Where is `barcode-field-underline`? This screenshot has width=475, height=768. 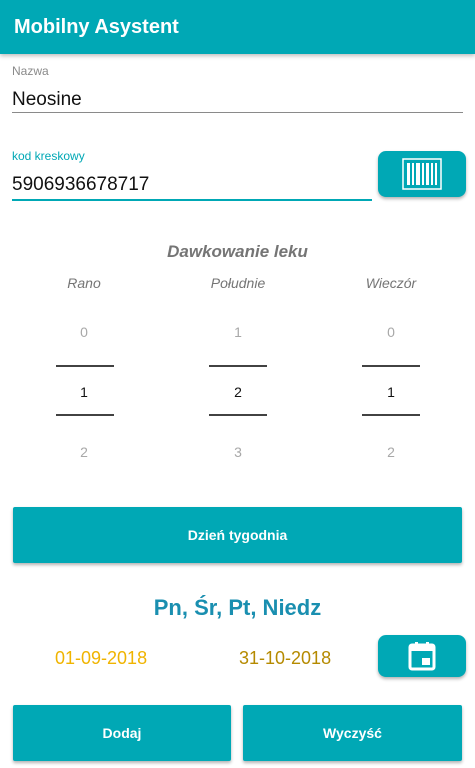 barcode-field-underline is located at coordinates (192, 200).